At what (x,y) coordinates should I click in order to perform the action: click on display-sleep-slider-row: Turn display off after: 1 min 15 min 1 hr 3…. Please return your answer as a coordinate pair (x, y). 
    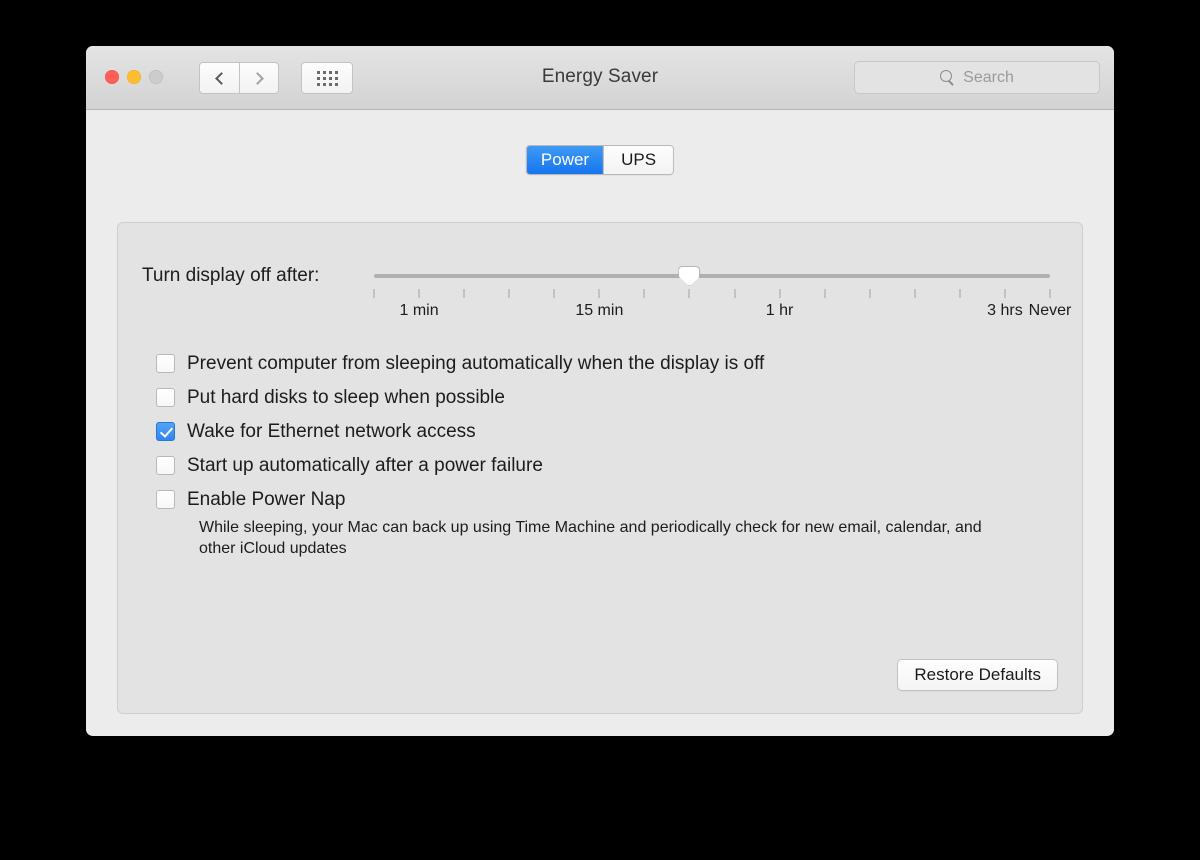
    Looking at the image, I should click on (607, 300).